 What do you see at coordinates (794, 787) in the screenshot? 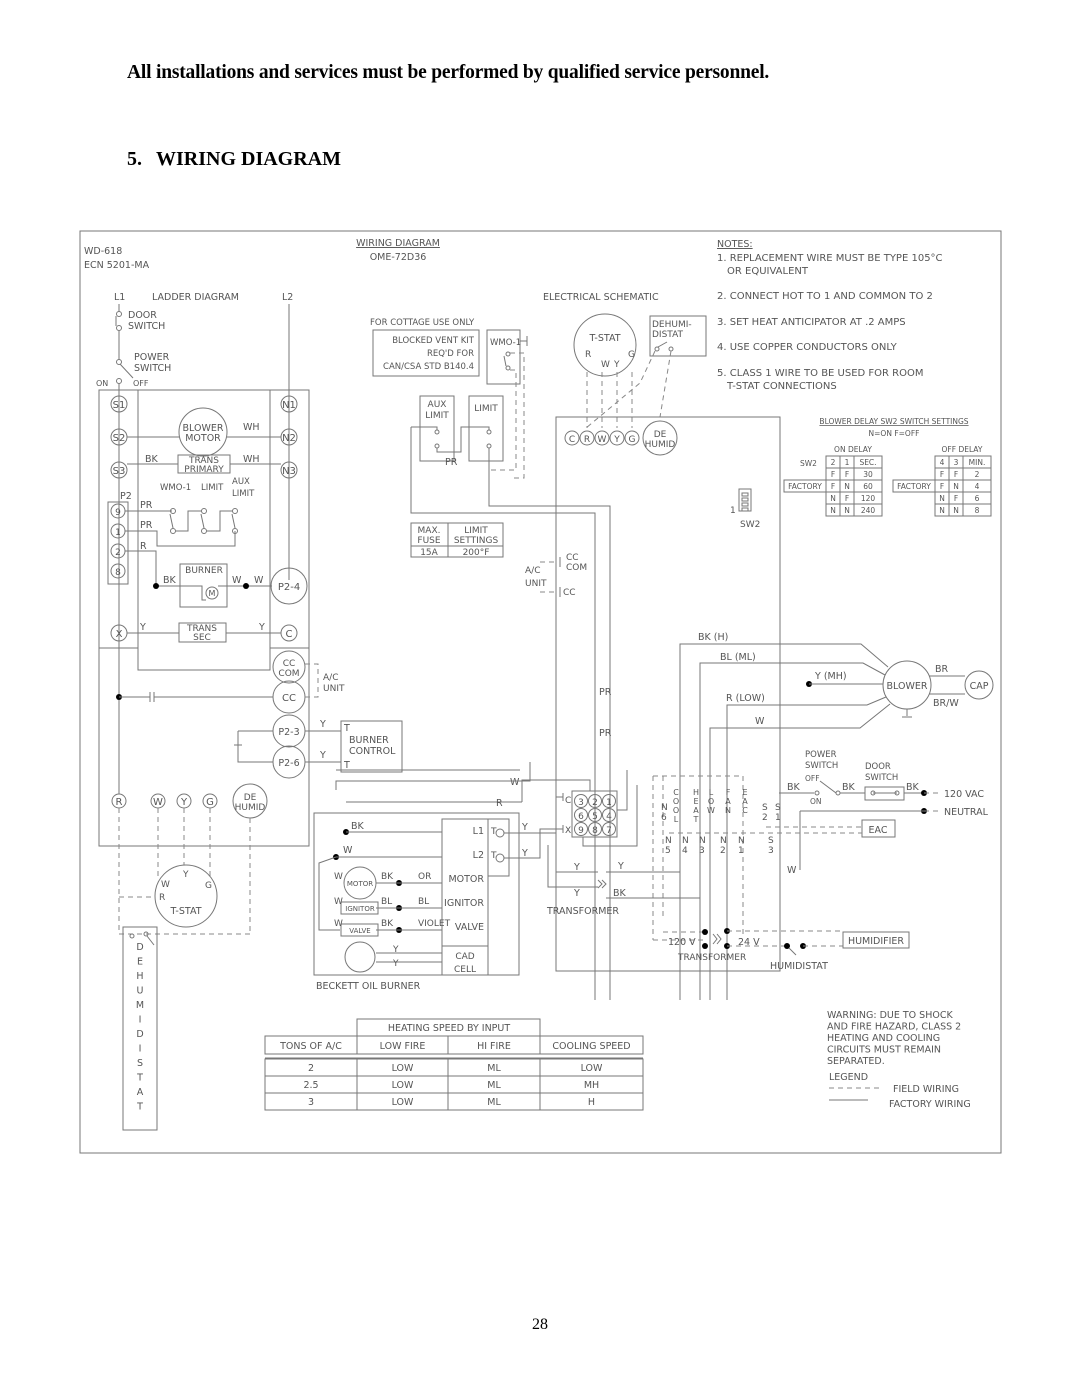
I see `bk-label: BK` at bounding box center [794, 787].